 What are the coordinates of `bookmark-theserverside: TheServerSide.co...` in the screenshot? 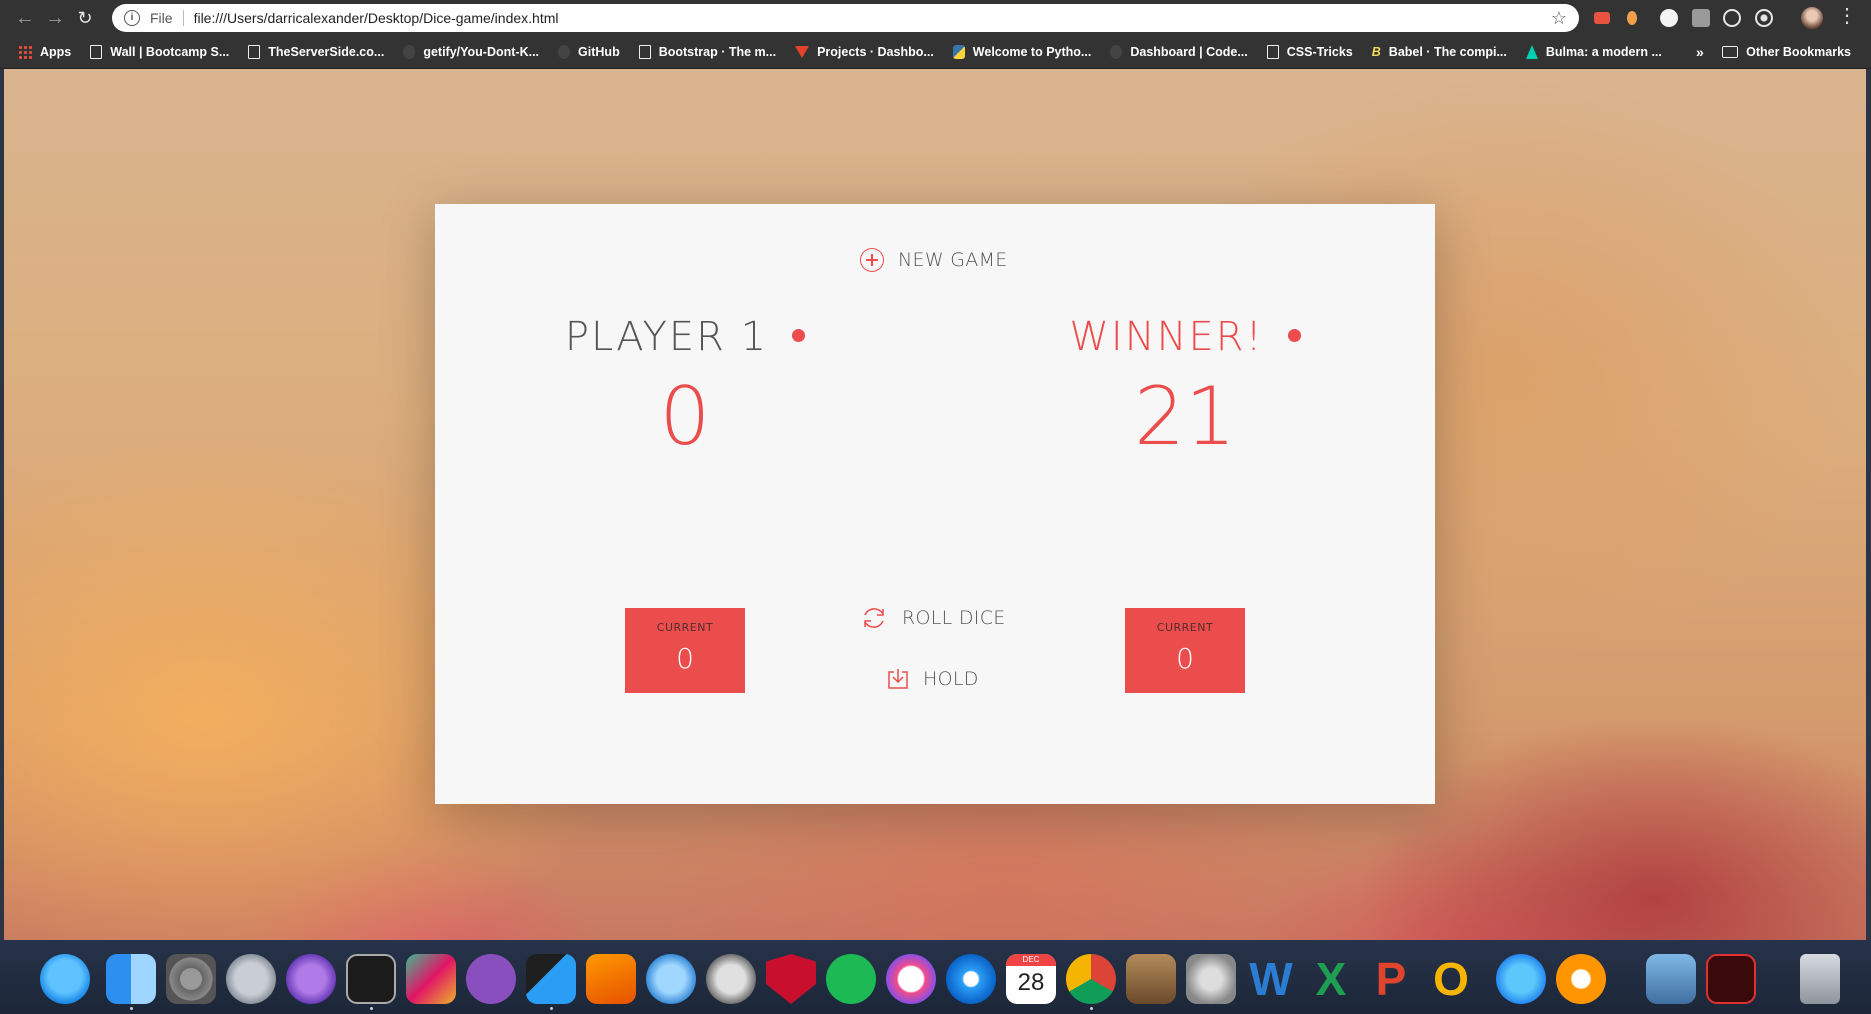 It's located at (316, 52).